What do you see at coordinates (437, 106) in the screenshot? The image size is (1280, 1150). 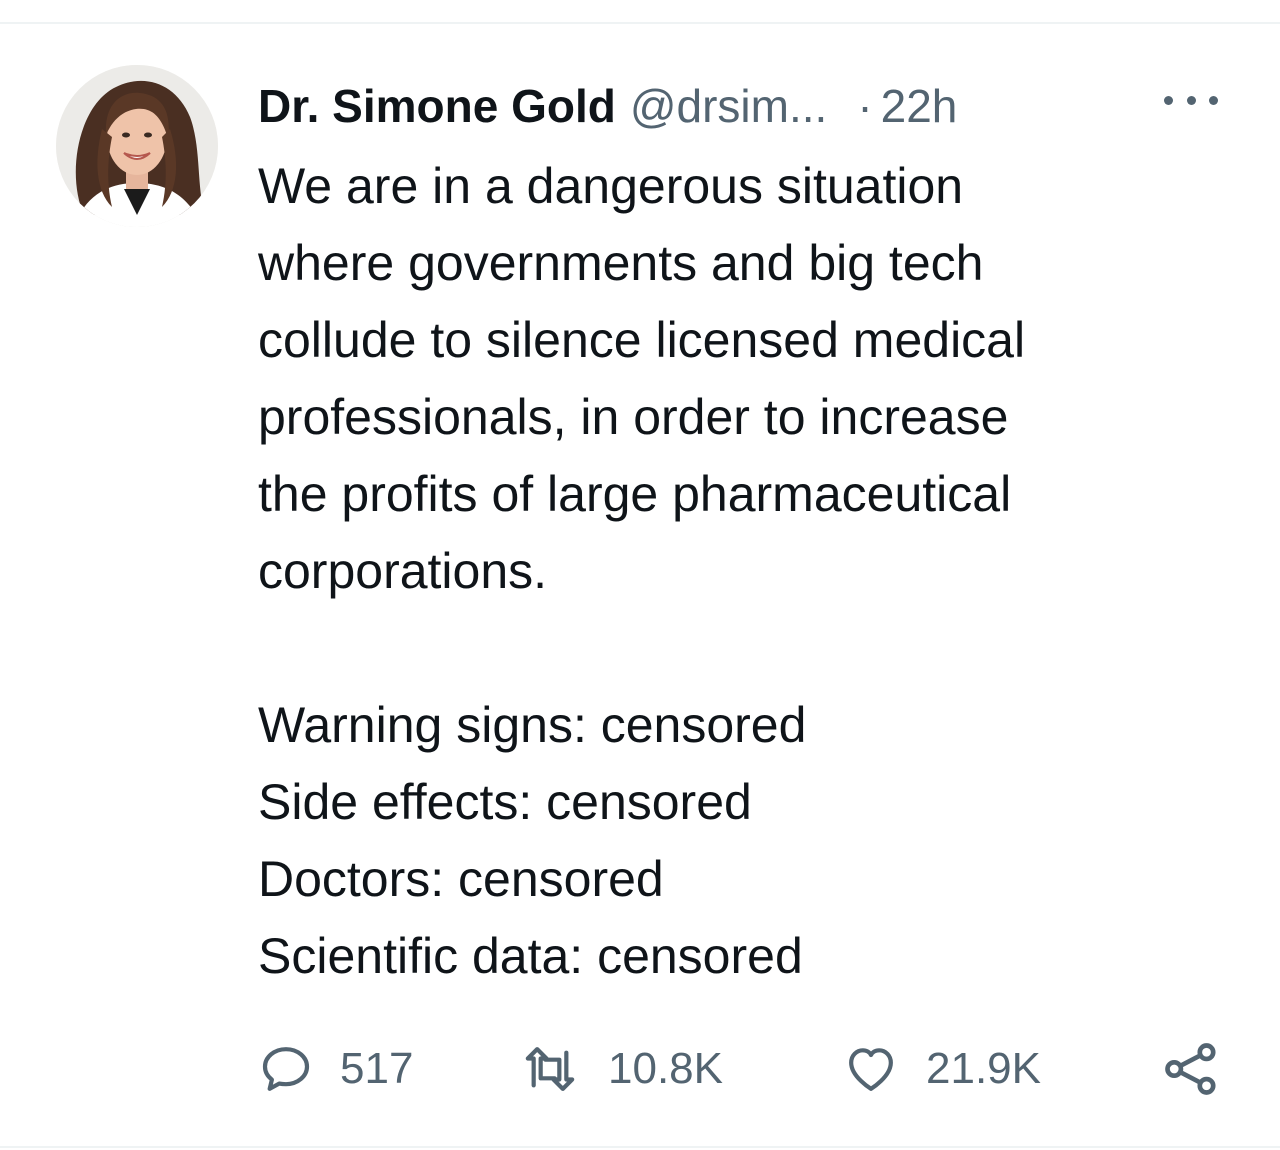 I see `display-name: Dr. Simone Gold` at bounding box center [437, 106].